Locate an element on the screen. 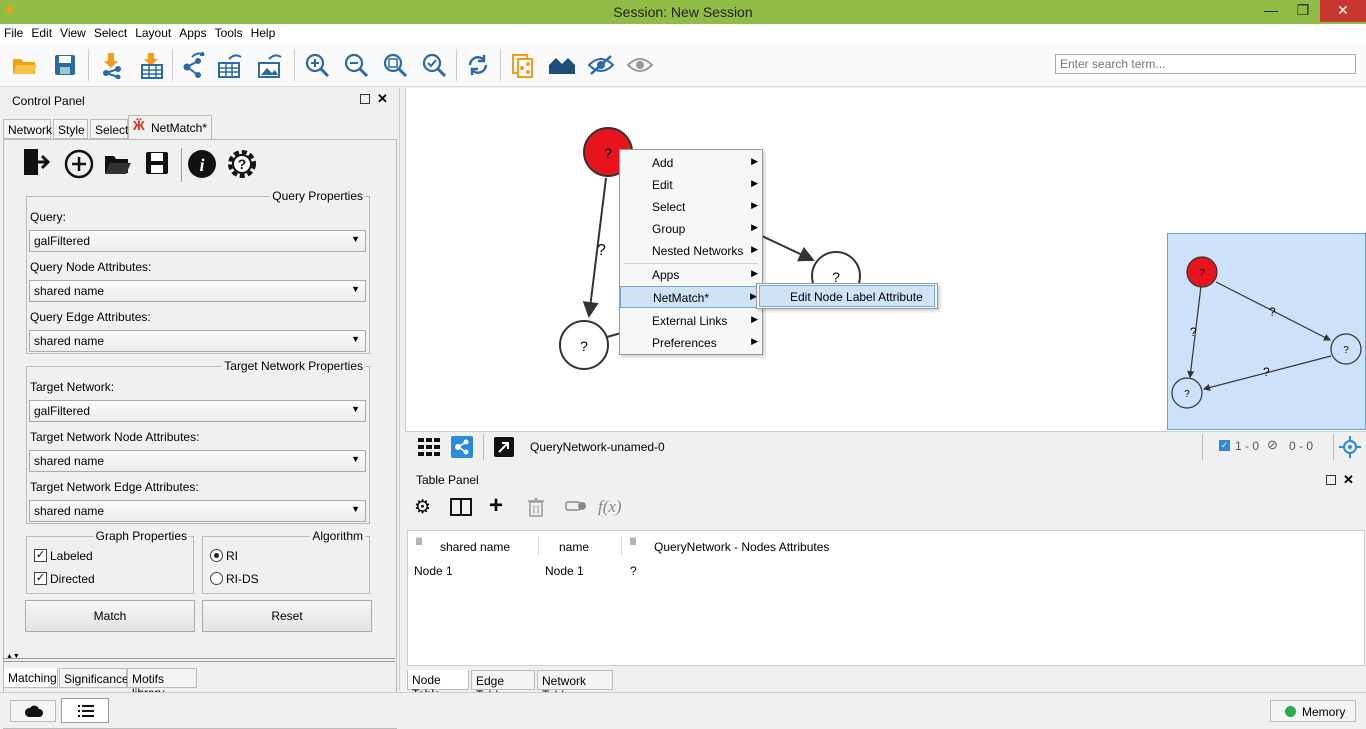 This screenshot has width=1366, height=729. menu-view: View is located at coordinates (73, 32).